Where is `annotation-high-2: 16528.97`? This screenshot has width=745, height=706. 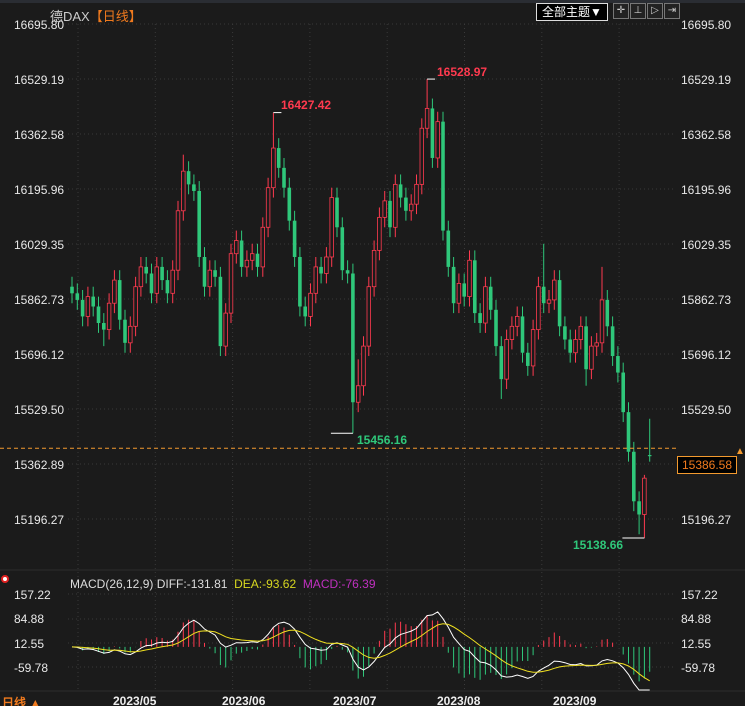 annotation-high-2: 16528.97 is located at coordinates (462, 72).